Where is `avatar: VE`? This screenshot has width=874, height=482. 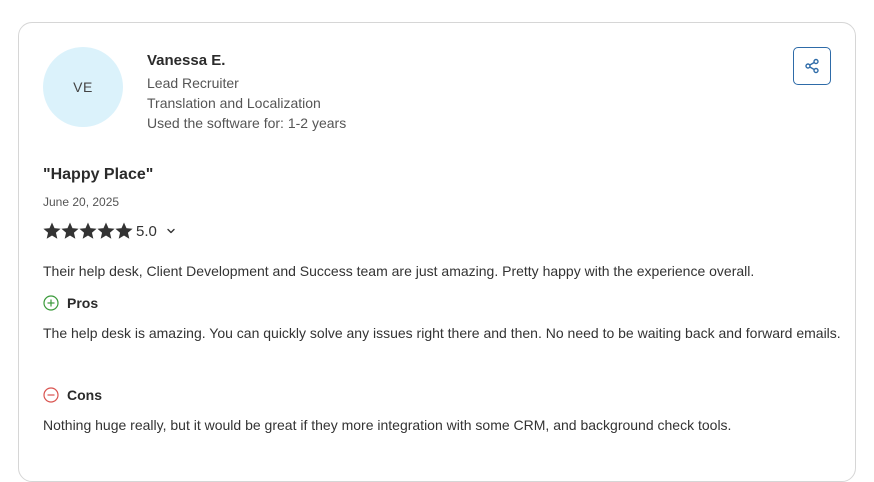 avatar: VE is located at coordinates (83, 87).